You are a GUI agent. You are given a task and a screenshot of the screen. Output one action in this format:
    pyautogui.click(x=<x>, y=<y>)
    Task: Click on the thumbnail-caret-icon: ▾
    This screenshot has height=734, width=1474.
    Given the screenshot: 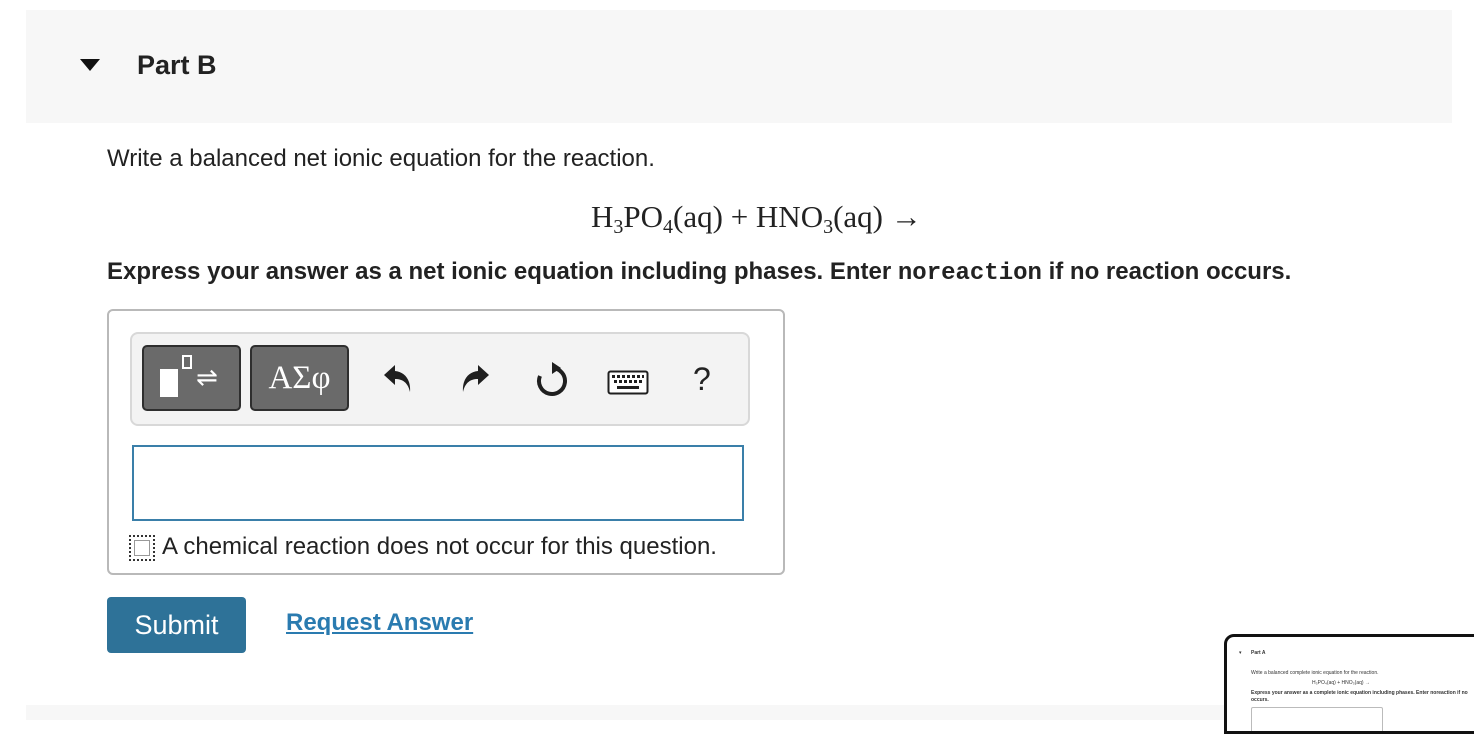 What is the action you would take?
    pyautogui.click(x=1240, y=653)
    